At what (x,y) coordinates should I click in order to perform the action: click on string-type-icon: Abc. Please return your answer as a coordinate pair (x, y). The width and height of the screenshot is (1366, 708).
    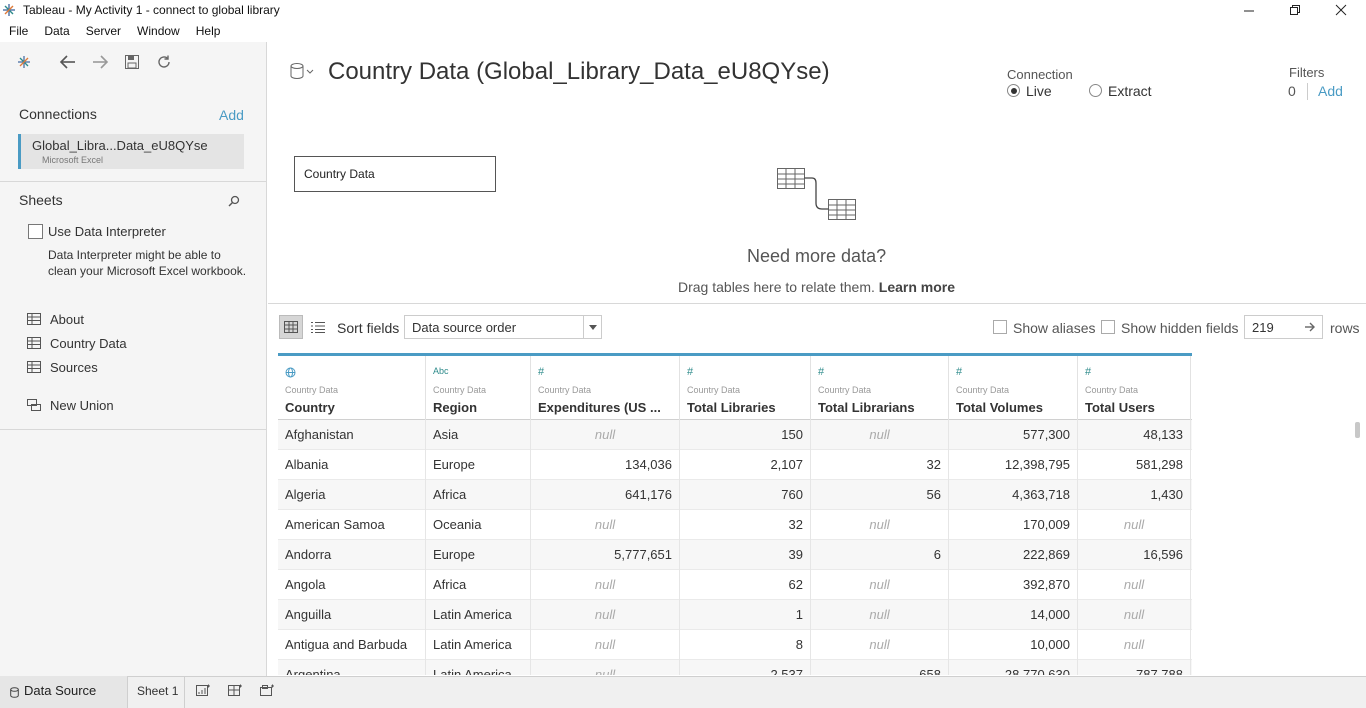
    Looking at the image, I should click on (441, 371).